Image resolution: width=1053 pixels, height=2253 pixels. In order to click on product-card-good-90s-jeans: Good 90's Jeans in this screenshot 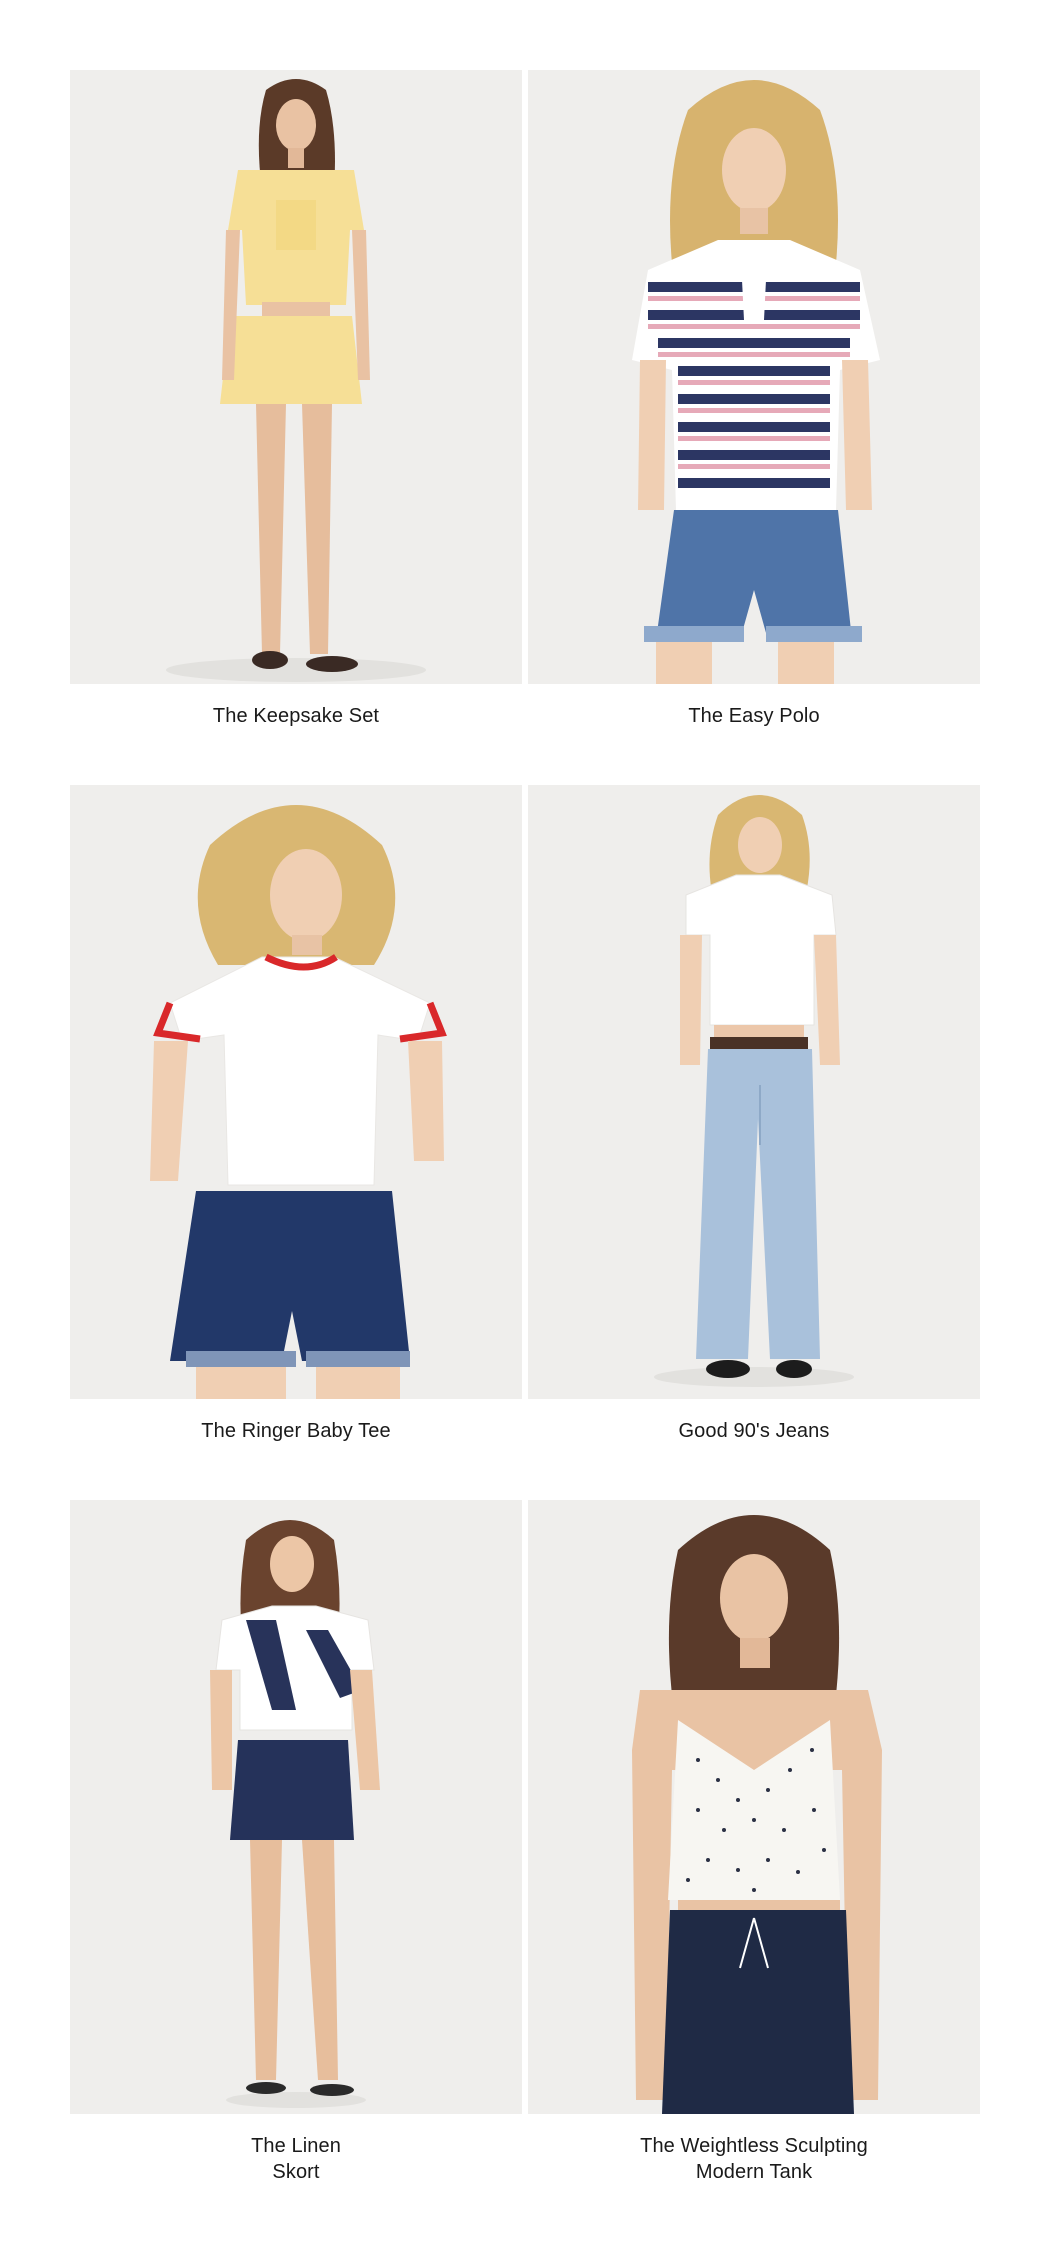, I will do `click(754, 1142)`.